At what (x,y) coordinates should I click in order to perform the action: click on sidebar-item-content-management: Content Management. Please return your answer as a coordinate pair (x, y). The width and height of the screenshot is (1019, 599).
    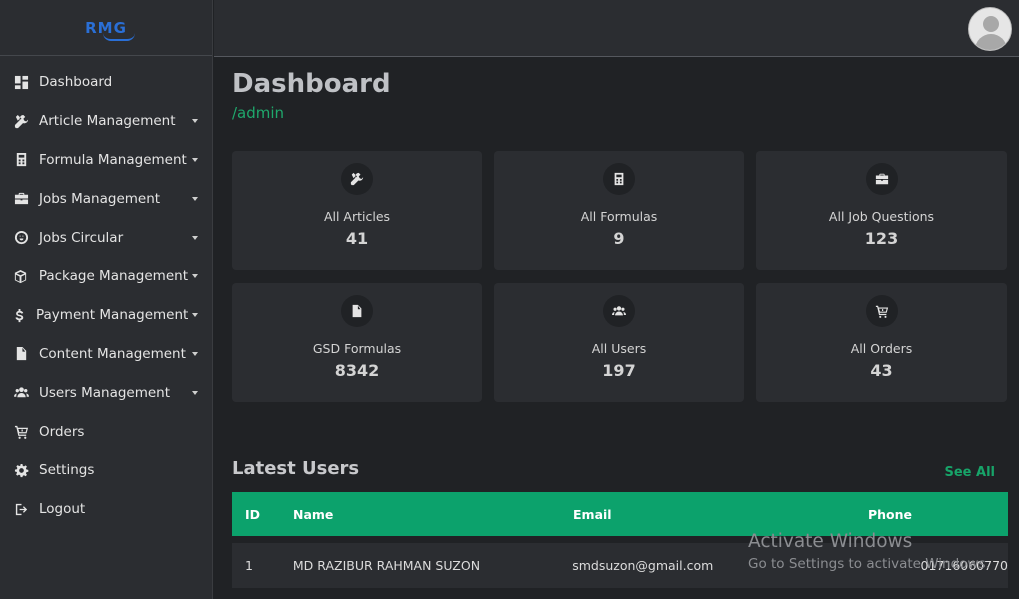
    Looking at the image, I should click on (106, 354).